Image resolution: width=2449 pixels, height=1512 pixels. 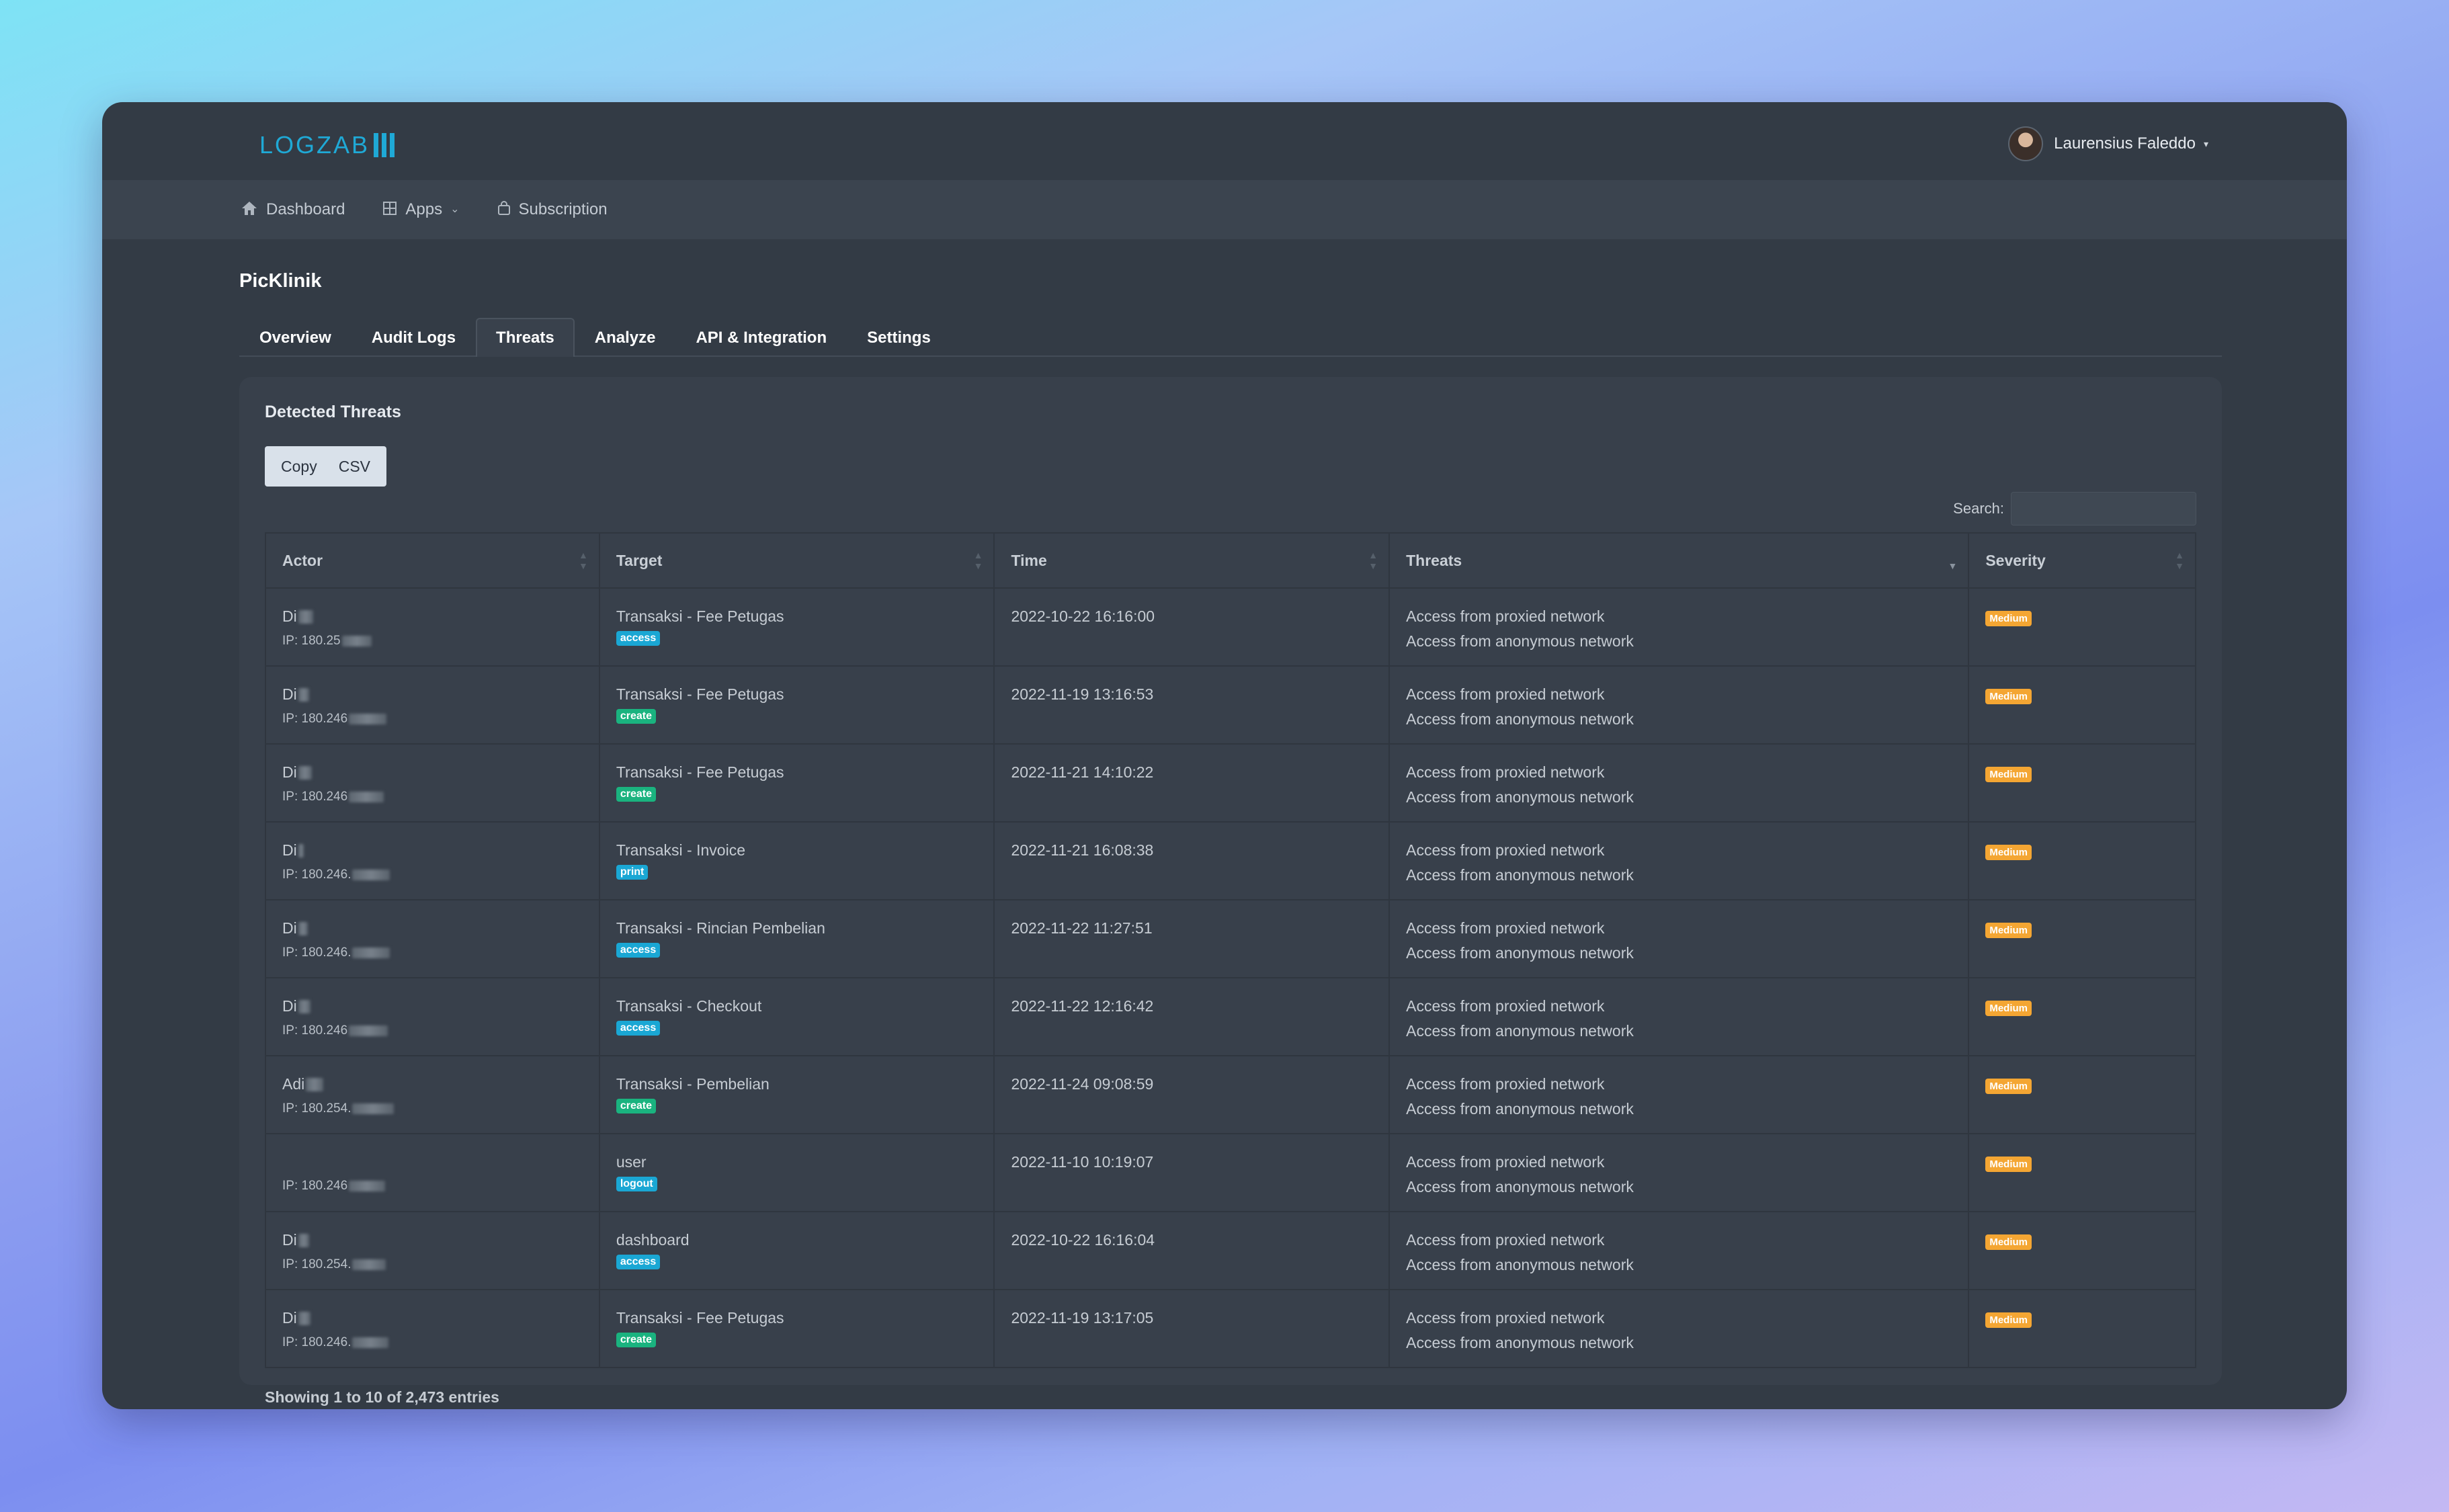 I want to click on target-name: Transaksi - Invoice, so click(x=680, y=850).